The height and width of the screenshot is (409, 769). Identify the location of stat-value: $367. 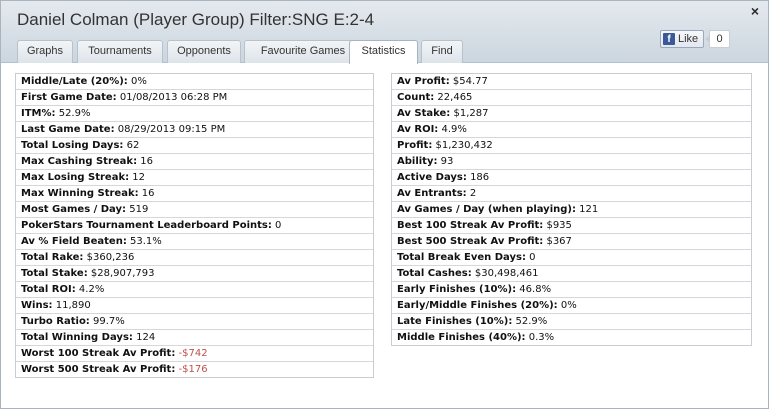
(559, 241).